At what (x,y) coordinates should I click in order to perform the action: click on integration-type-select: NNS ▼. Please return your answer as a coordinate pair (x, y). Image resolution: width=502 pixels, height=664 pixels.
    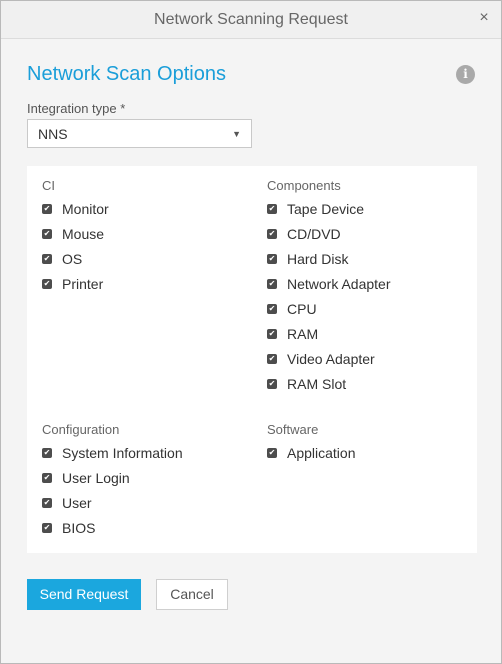
    Looking at the image, I should click on (139, 133).